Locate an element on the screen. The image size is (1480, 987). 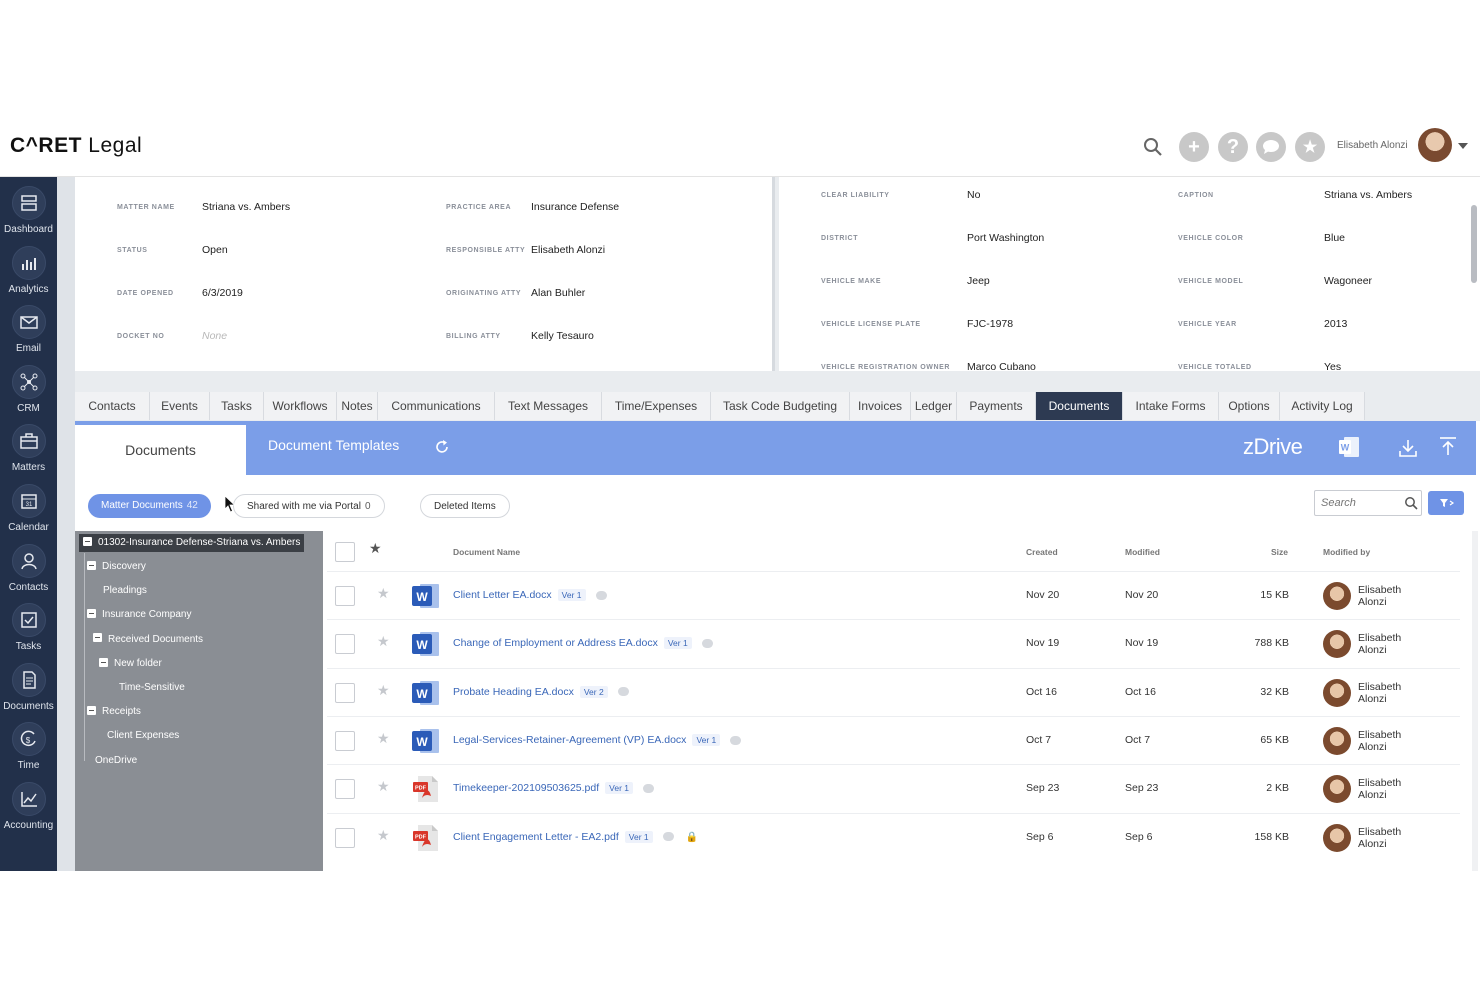
tab-ledger: Ledger is located at coordinates (934, 406).